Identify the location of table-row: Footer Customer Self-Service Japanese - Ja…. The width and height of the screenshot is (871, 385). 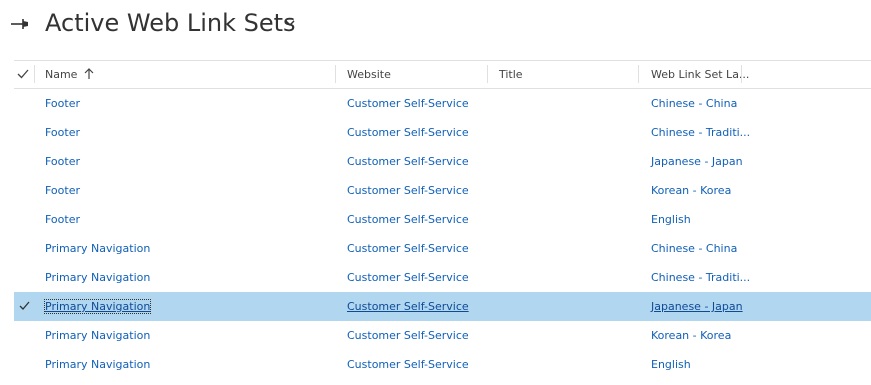
(442, 161).